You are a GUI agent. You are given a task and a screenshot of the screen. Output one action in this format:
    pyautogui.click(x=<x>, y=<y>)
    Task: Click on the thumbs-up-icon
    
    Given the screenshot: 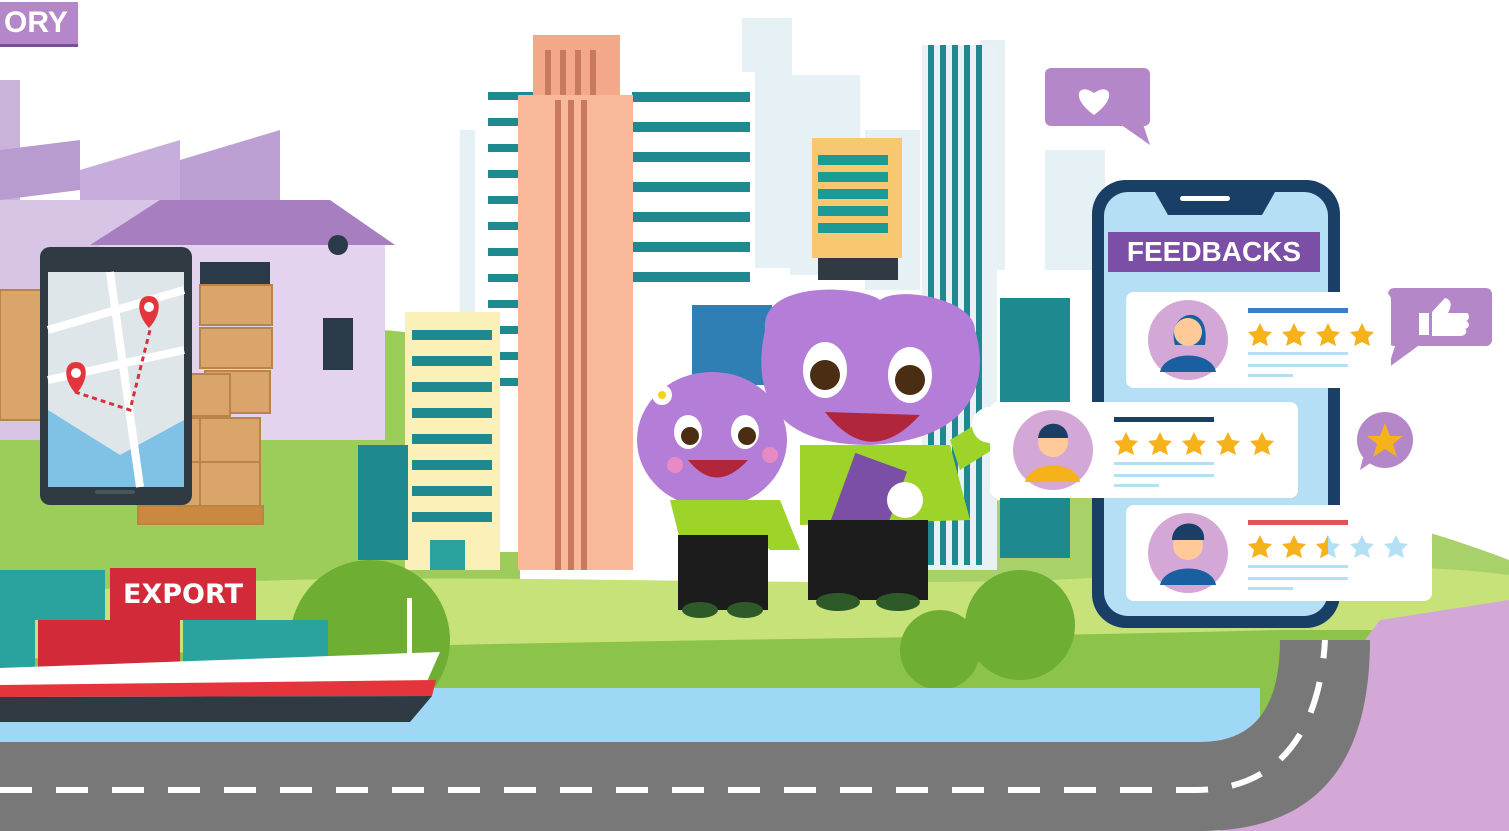 What is the action you would take?
    pyautogui.click(x=1440, y=328)
    